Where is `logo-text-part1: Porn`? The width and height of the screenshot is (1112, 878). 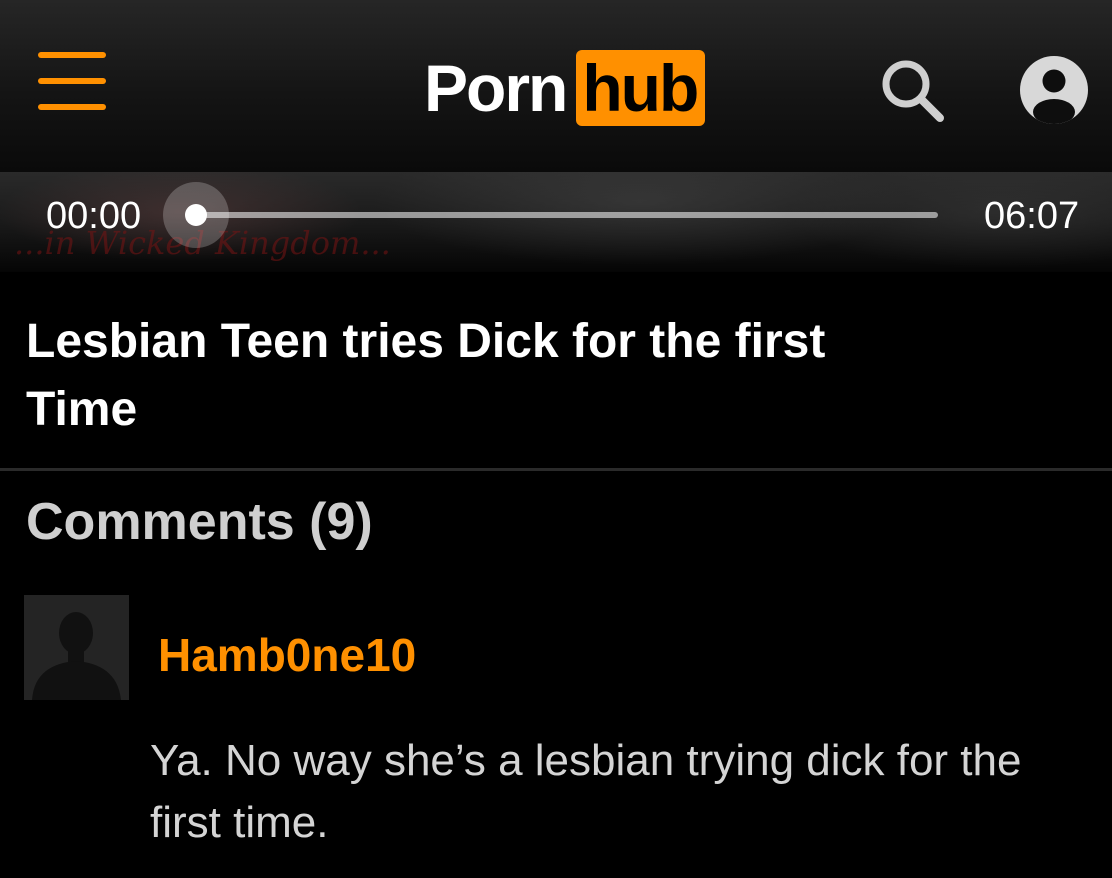
logo-text-part1: Porn is located at coordinates (496, 88).